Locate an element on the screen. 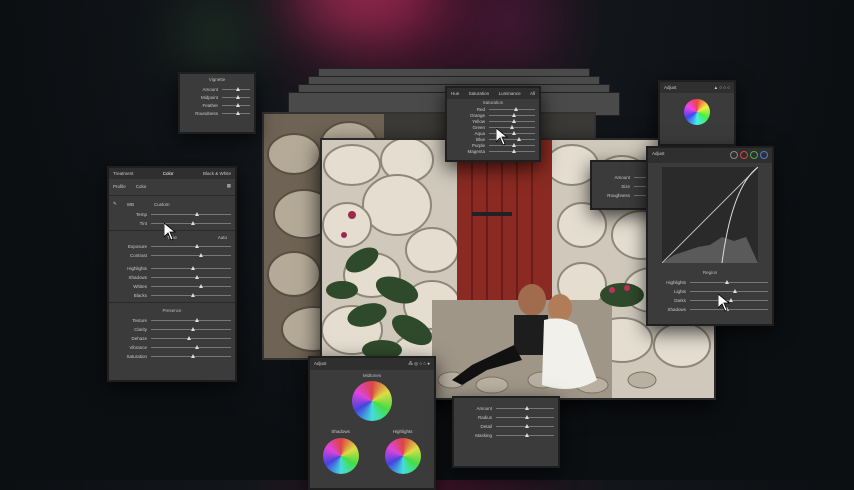  slider-row: Texture is located at coordinates (172, 320).